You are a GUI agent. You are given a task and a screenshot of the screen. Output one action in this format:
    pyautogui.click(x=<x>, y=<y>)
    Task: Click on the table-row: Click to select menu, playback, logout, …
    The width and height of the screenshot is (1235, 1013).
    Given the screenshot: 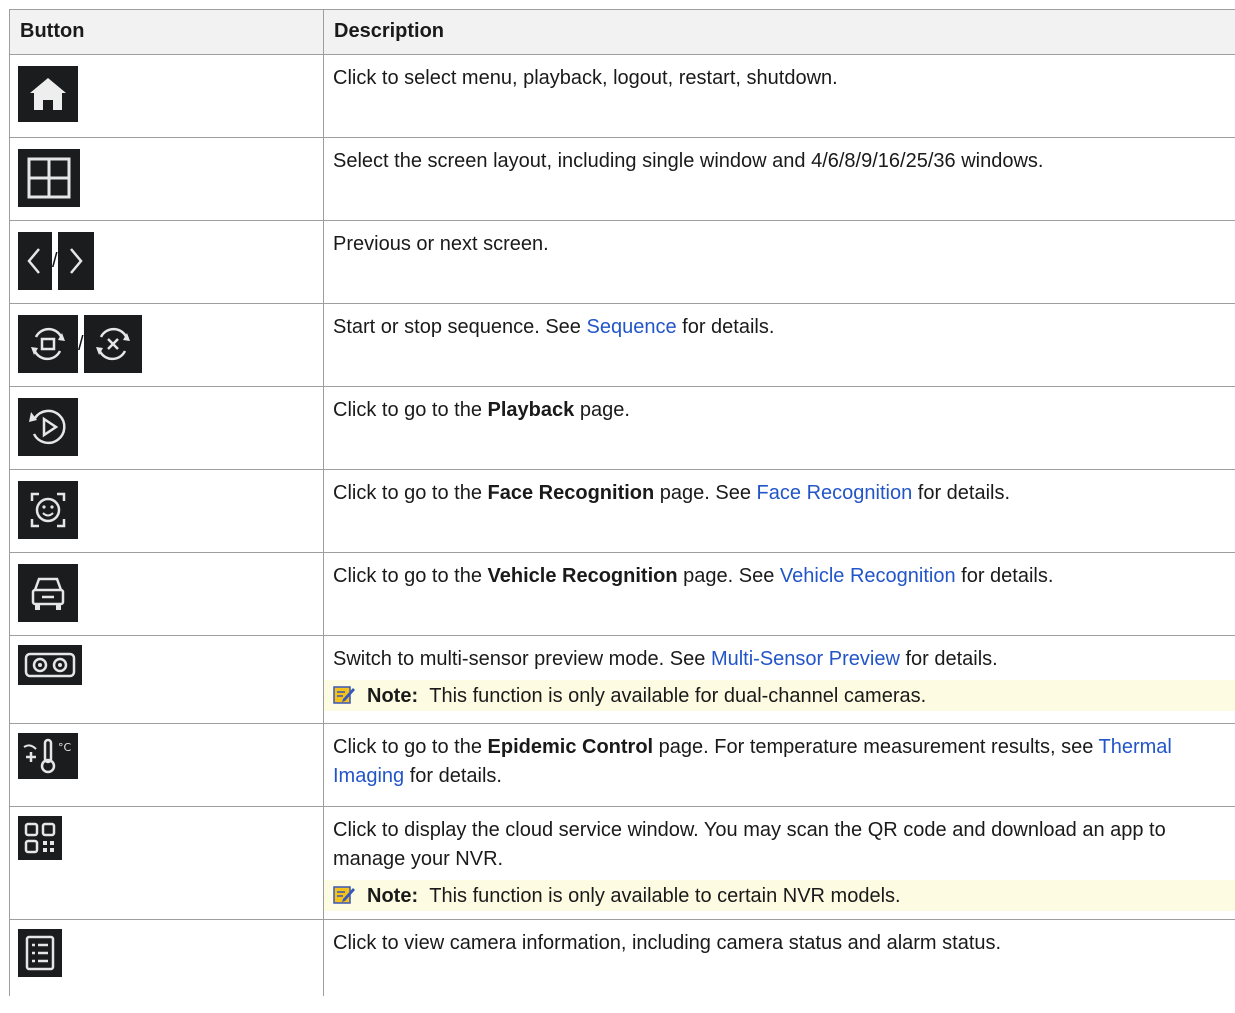 What is the action you would take?
    pyautogui.click(x=622, y=96)
    